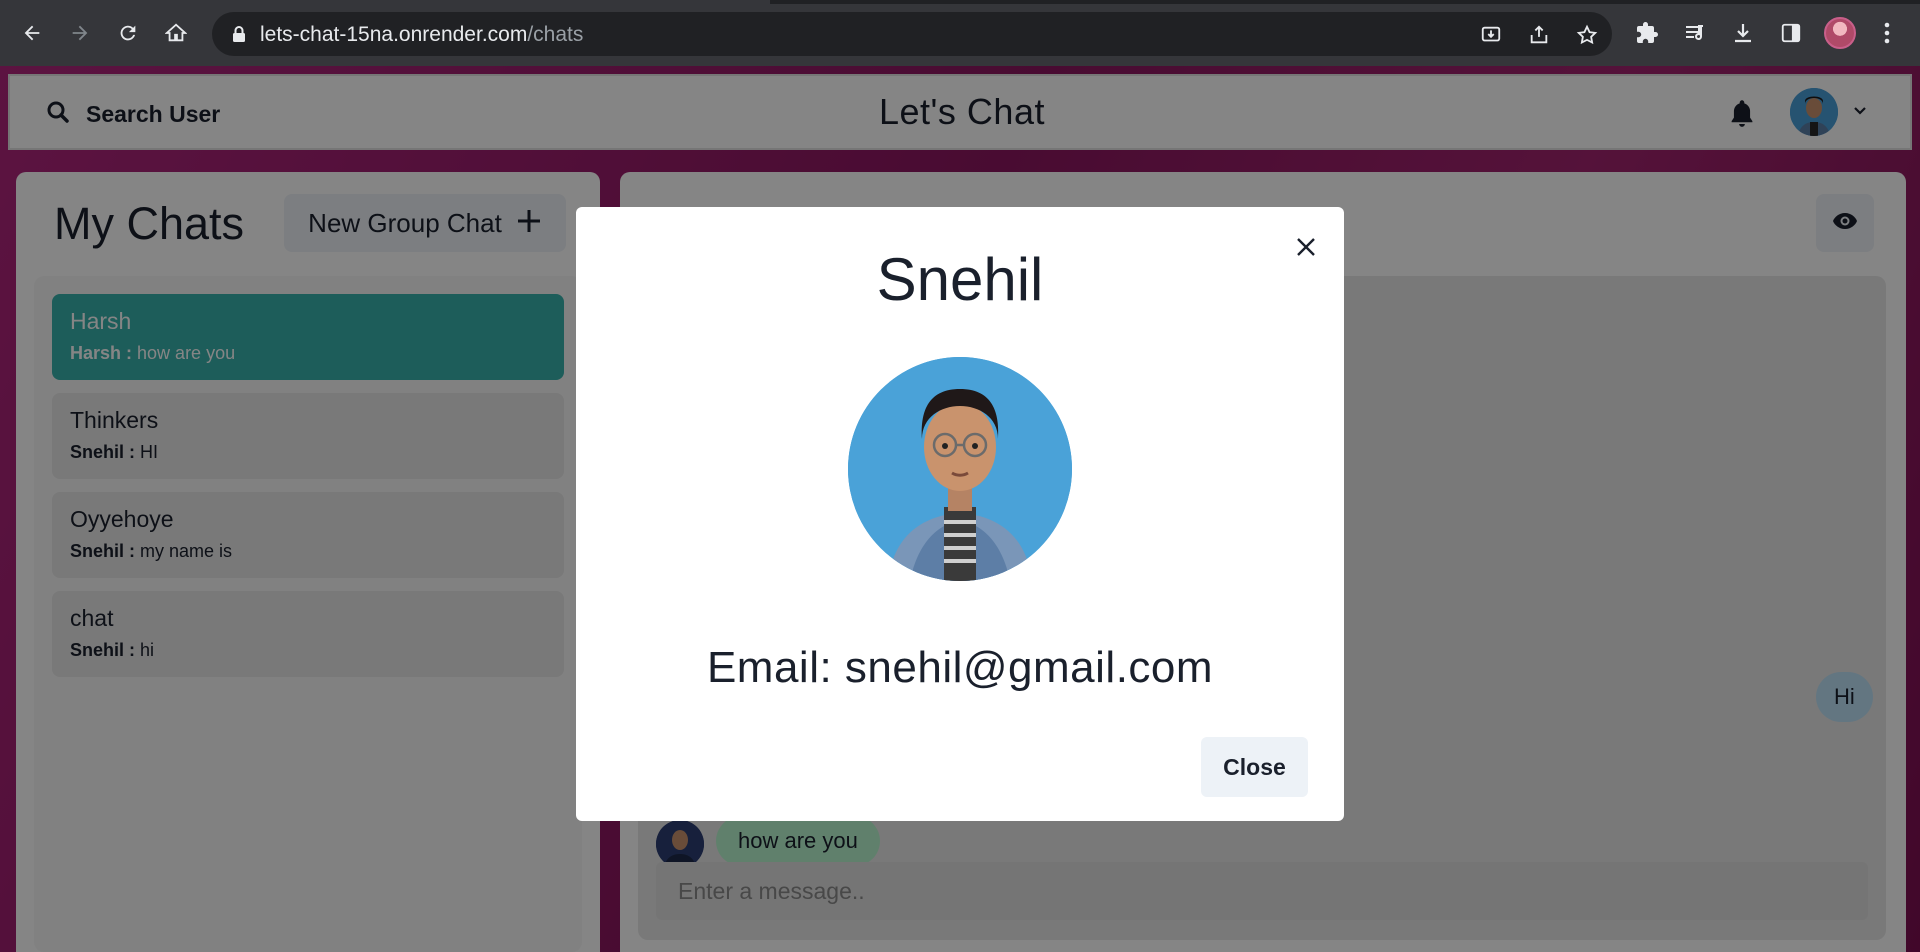  Describe the element at coordinates (128, 33) in the screenshot. I see `reload-icon` at that location.